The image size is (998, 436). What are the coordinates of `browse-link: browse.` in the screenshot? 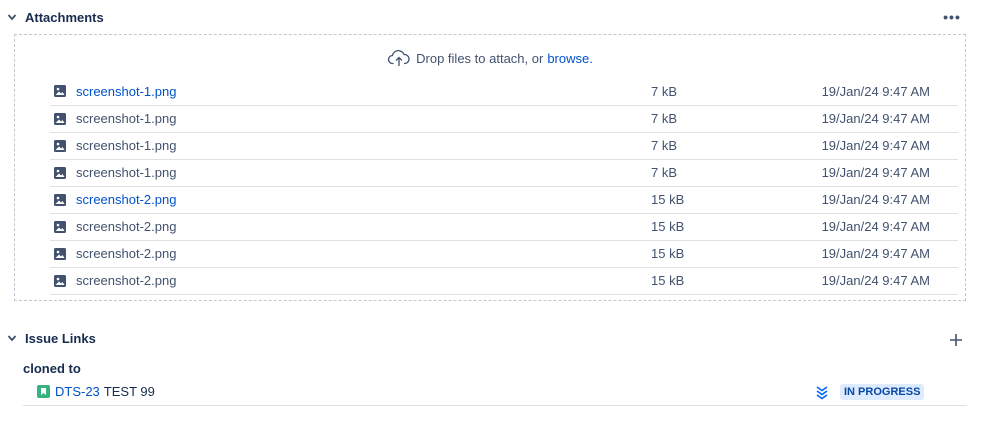 It's located at (570, 58).